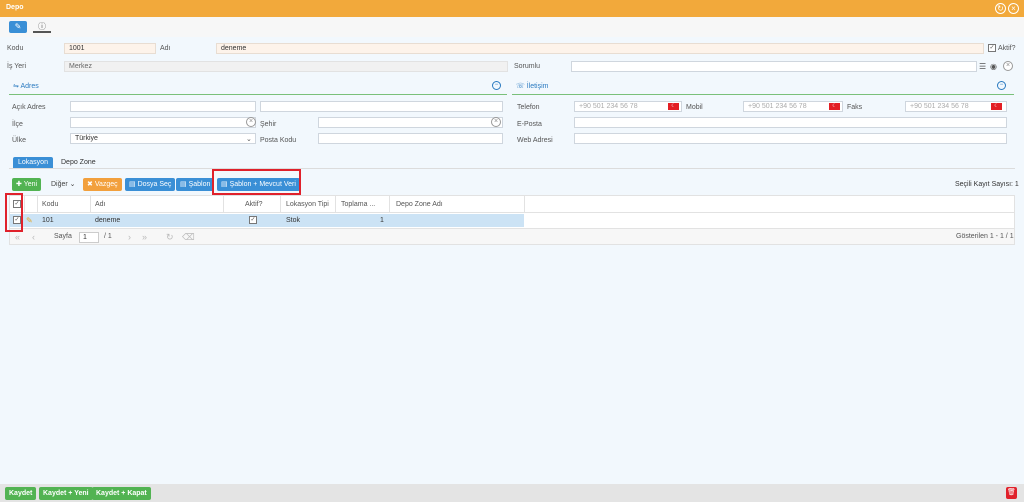 This screenshot has width=1024, height=502. I want to click on acik-adres-label: Açık Adres, so click(29, 107).